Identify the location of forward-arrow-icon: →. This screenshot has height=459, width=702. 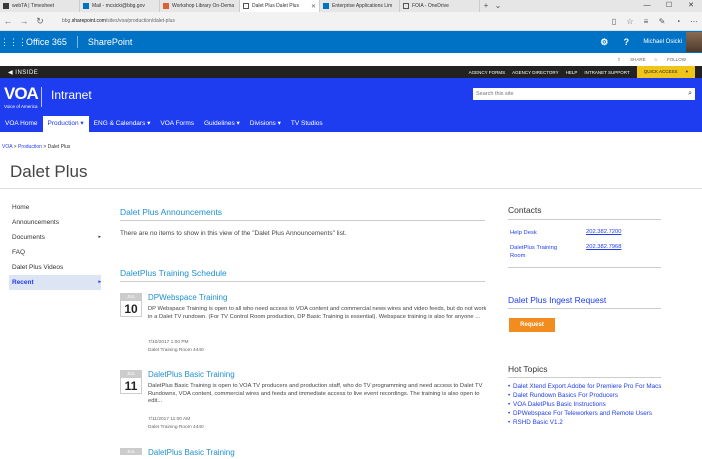
(24, 21).